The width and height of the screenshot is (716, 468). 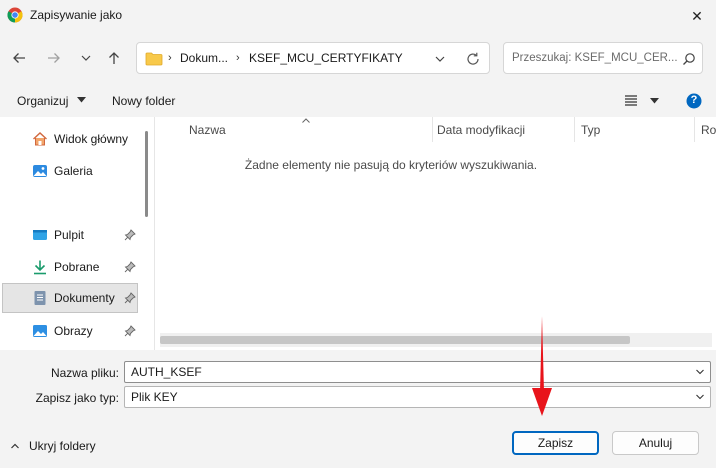 I want to click on cancel-button: Anuluj, so click(x=655, y=443).